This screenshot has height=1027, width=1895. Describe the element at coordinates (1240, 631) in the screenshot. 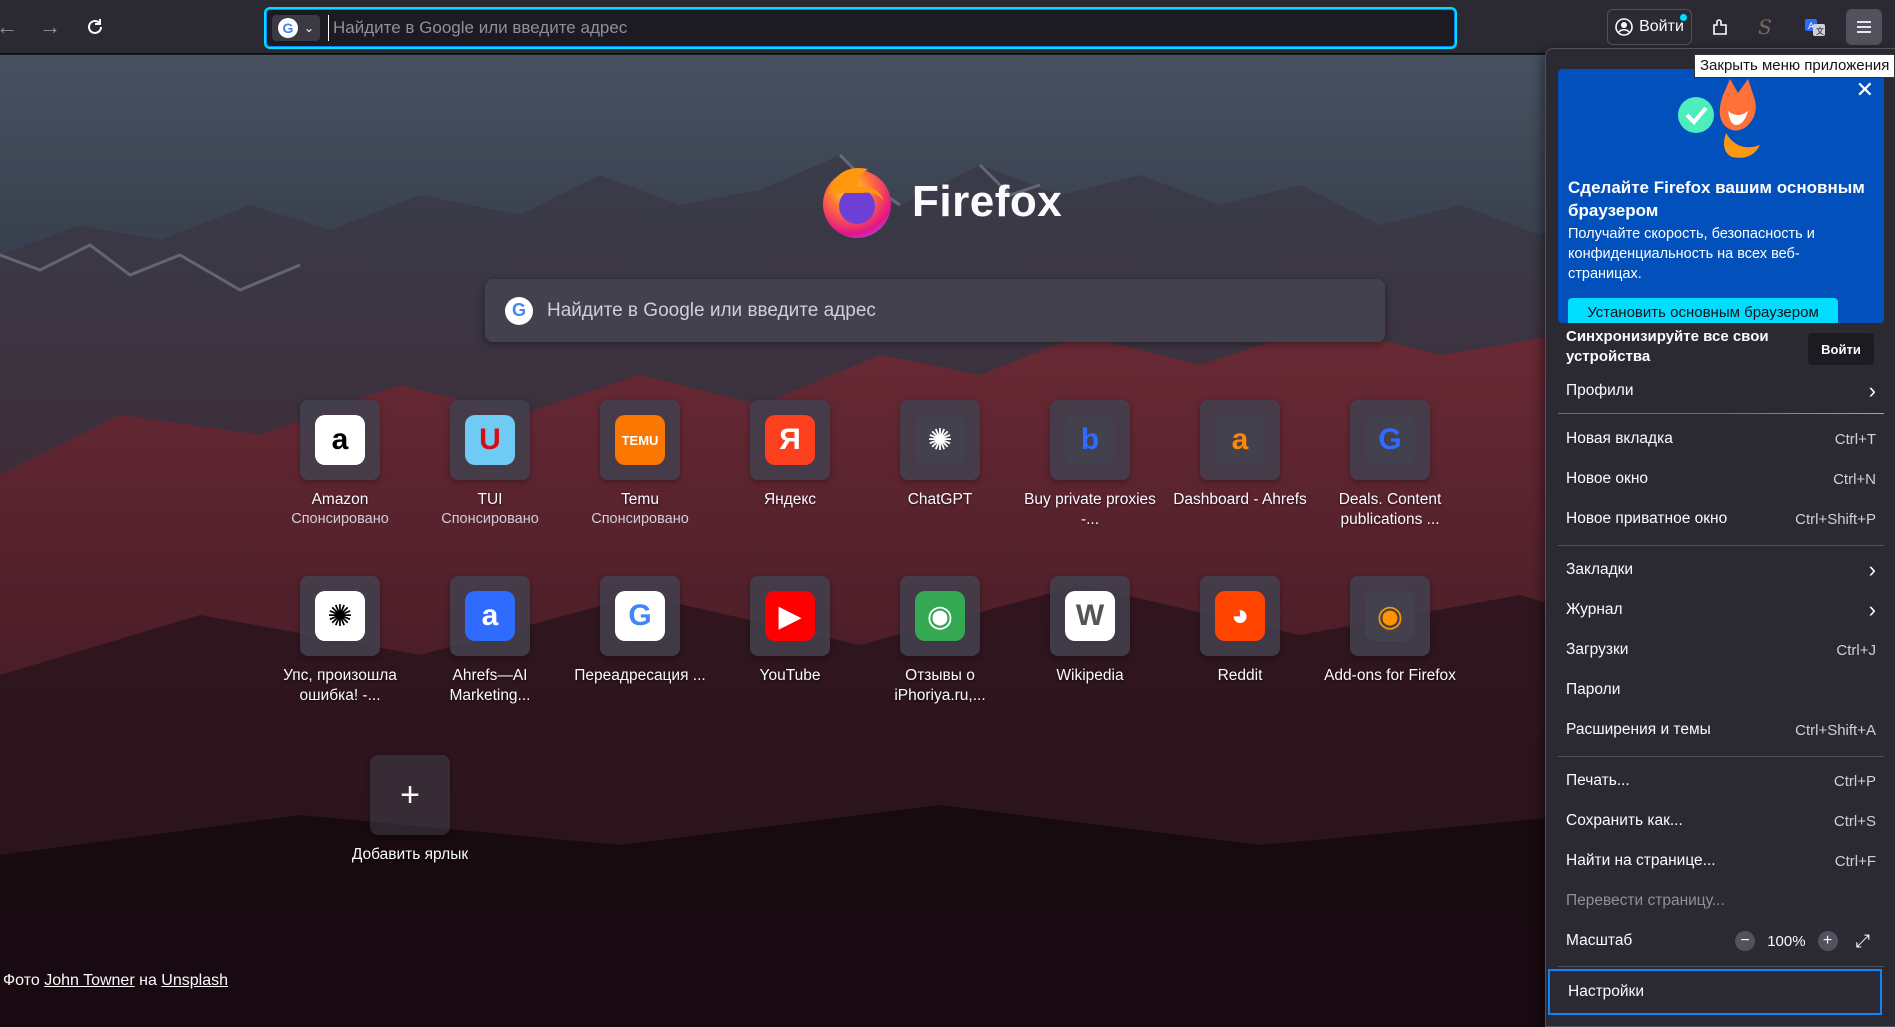

I see `shortcut-tile: ◕ Reddit` at that location.